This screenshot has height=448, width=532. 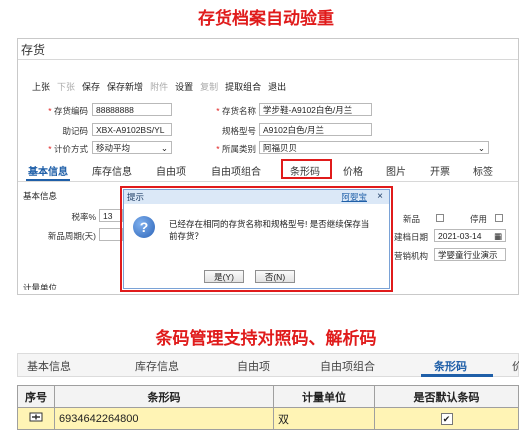 I want to click on title-divider, so click(x=268, y=59).